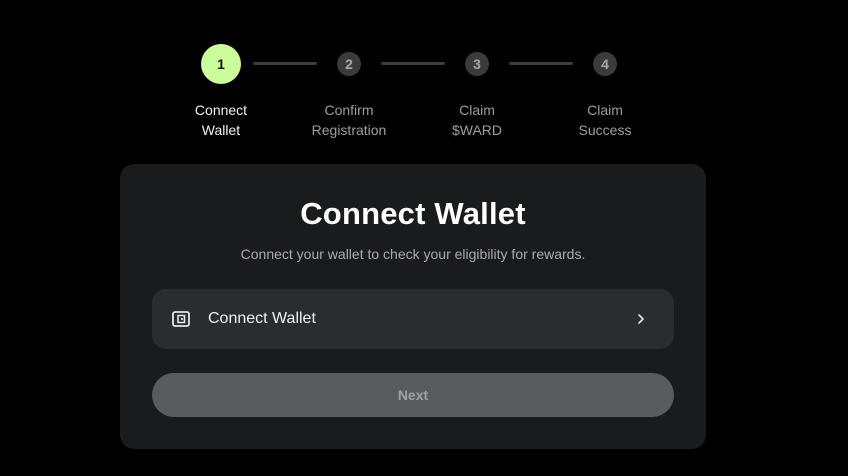 The width and height of the screenshot is (848, 476). Describe the element at coordinates (605, 64) in the screenshot. I see `step-number: 4` at that location.